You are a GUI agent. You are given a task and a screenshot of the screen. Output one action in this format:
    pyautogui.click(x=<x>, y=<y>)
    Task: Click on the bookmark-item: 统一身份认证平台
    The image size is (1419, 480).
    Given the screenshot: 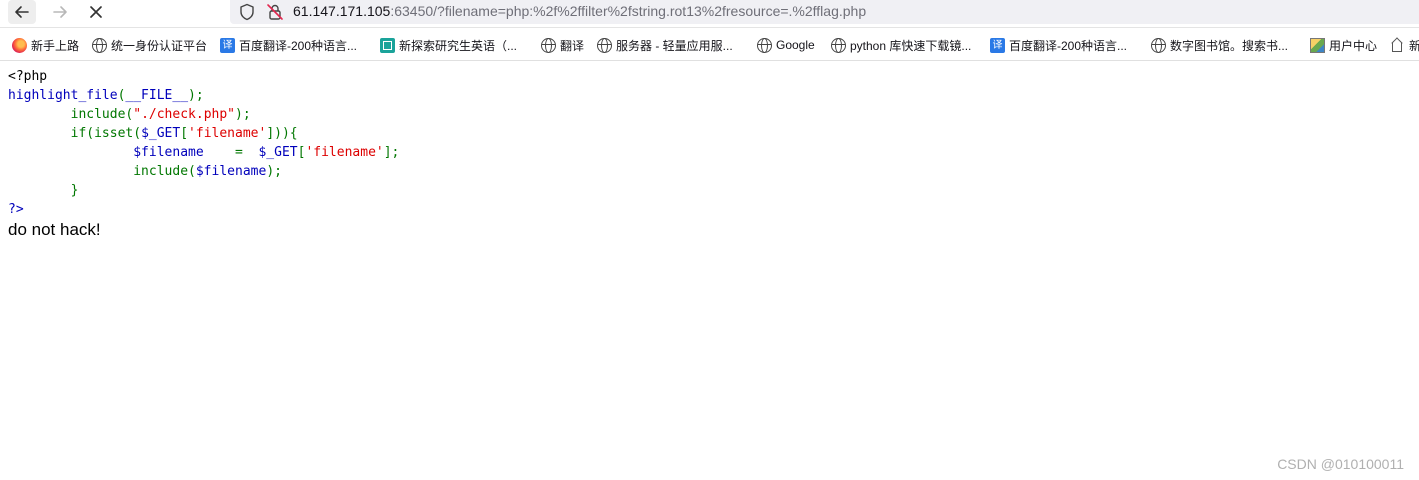 What is the action you would take?
    pyautogui.click(x=149, y=45)
    